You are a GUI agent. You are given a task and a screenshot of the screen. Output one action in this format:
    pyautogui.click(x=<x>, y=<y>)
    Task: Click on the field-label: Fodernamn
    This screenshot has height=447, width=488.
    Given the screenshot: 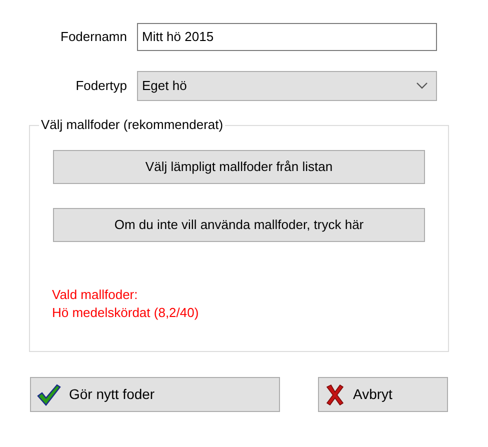 What is the action you would take?
    pyautogui.click(x=94, y=37)
    